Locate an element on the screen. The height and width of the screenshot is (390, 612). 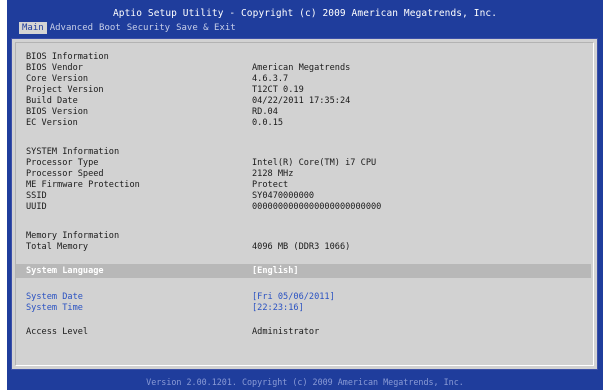
uuid-label: UUID is located at coordinates (36, 207).